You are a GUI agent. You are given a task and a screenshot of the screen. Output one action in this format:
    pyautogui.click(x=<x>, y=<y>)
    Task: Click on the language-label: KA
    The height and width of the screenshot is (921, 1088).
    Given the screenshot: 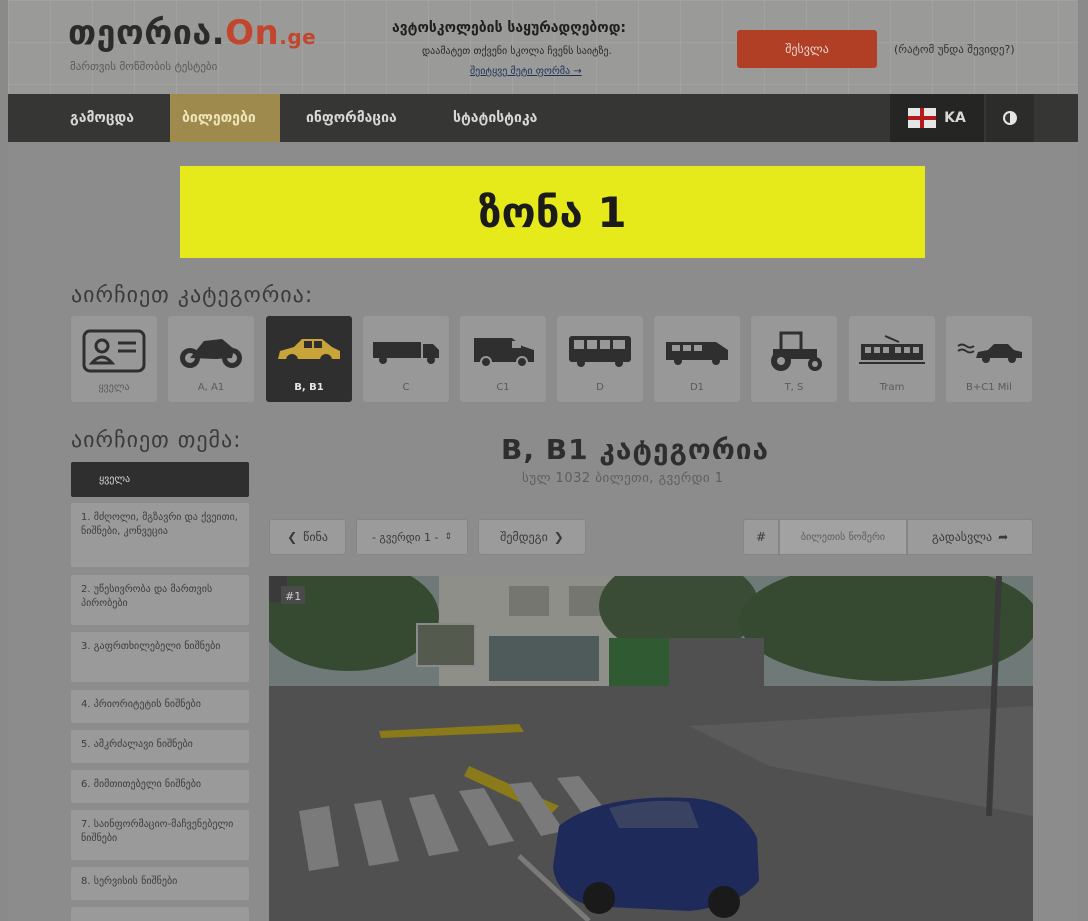 What is the action you would take?
    pyautogui.click(x=955, y=118)
    